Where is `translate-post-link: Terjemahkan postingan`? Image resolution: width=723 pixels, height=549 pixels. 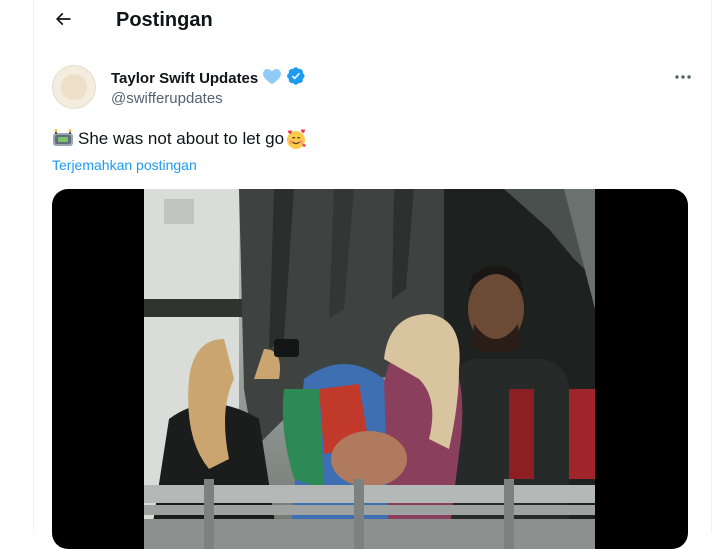
translate-post-link: Terjemahkan postingan is located at coordinates (124, 165).